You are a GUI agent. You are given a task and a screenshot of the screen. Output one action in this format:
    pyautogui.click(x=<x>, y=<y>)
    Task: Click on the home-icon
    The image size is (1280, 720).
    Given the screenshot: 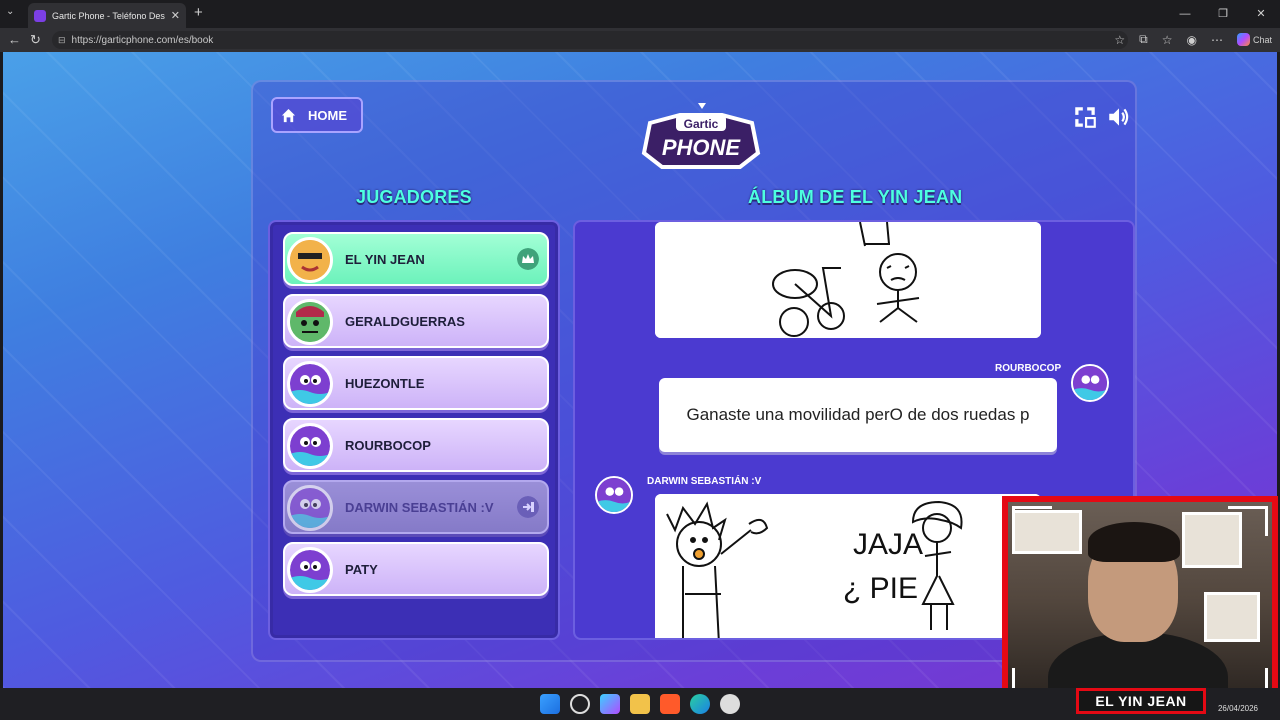 What is the action you would take?
    pyautogui.click(x=288, y=115)
    